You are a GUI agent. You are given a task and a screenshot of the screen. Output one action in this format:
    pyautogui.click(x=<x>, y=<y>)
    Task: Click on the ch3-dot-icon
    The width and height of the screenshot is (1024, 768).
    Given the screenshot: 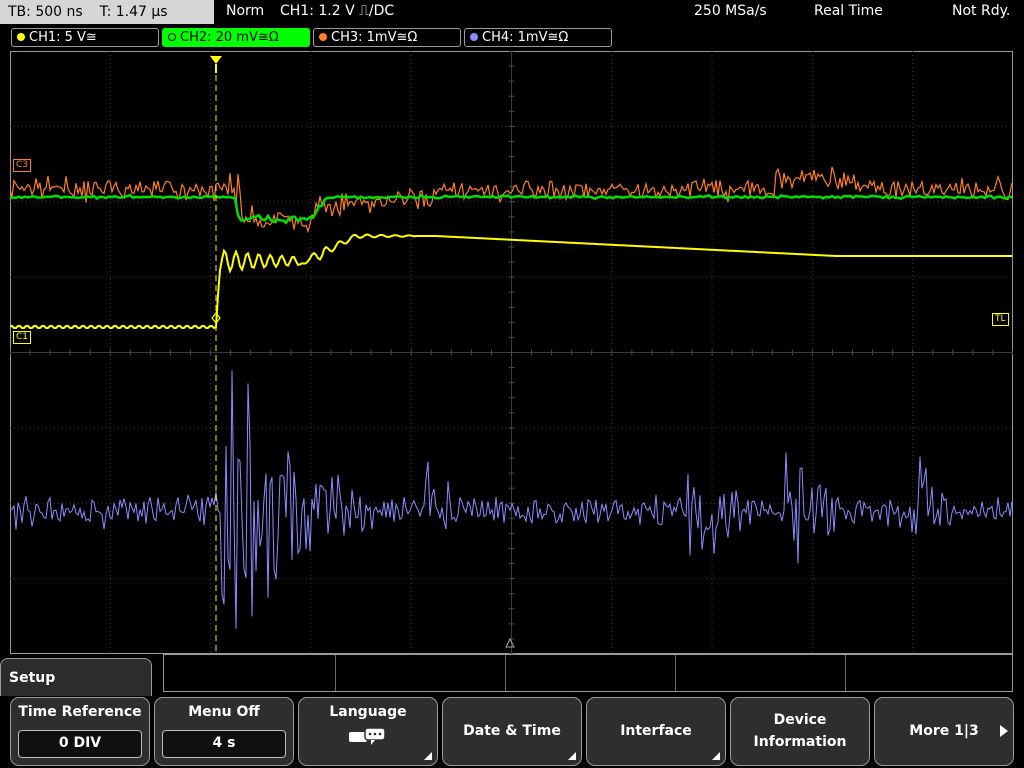 What is the action you would take?
    pyautogui.click(x=323, y=37)
    